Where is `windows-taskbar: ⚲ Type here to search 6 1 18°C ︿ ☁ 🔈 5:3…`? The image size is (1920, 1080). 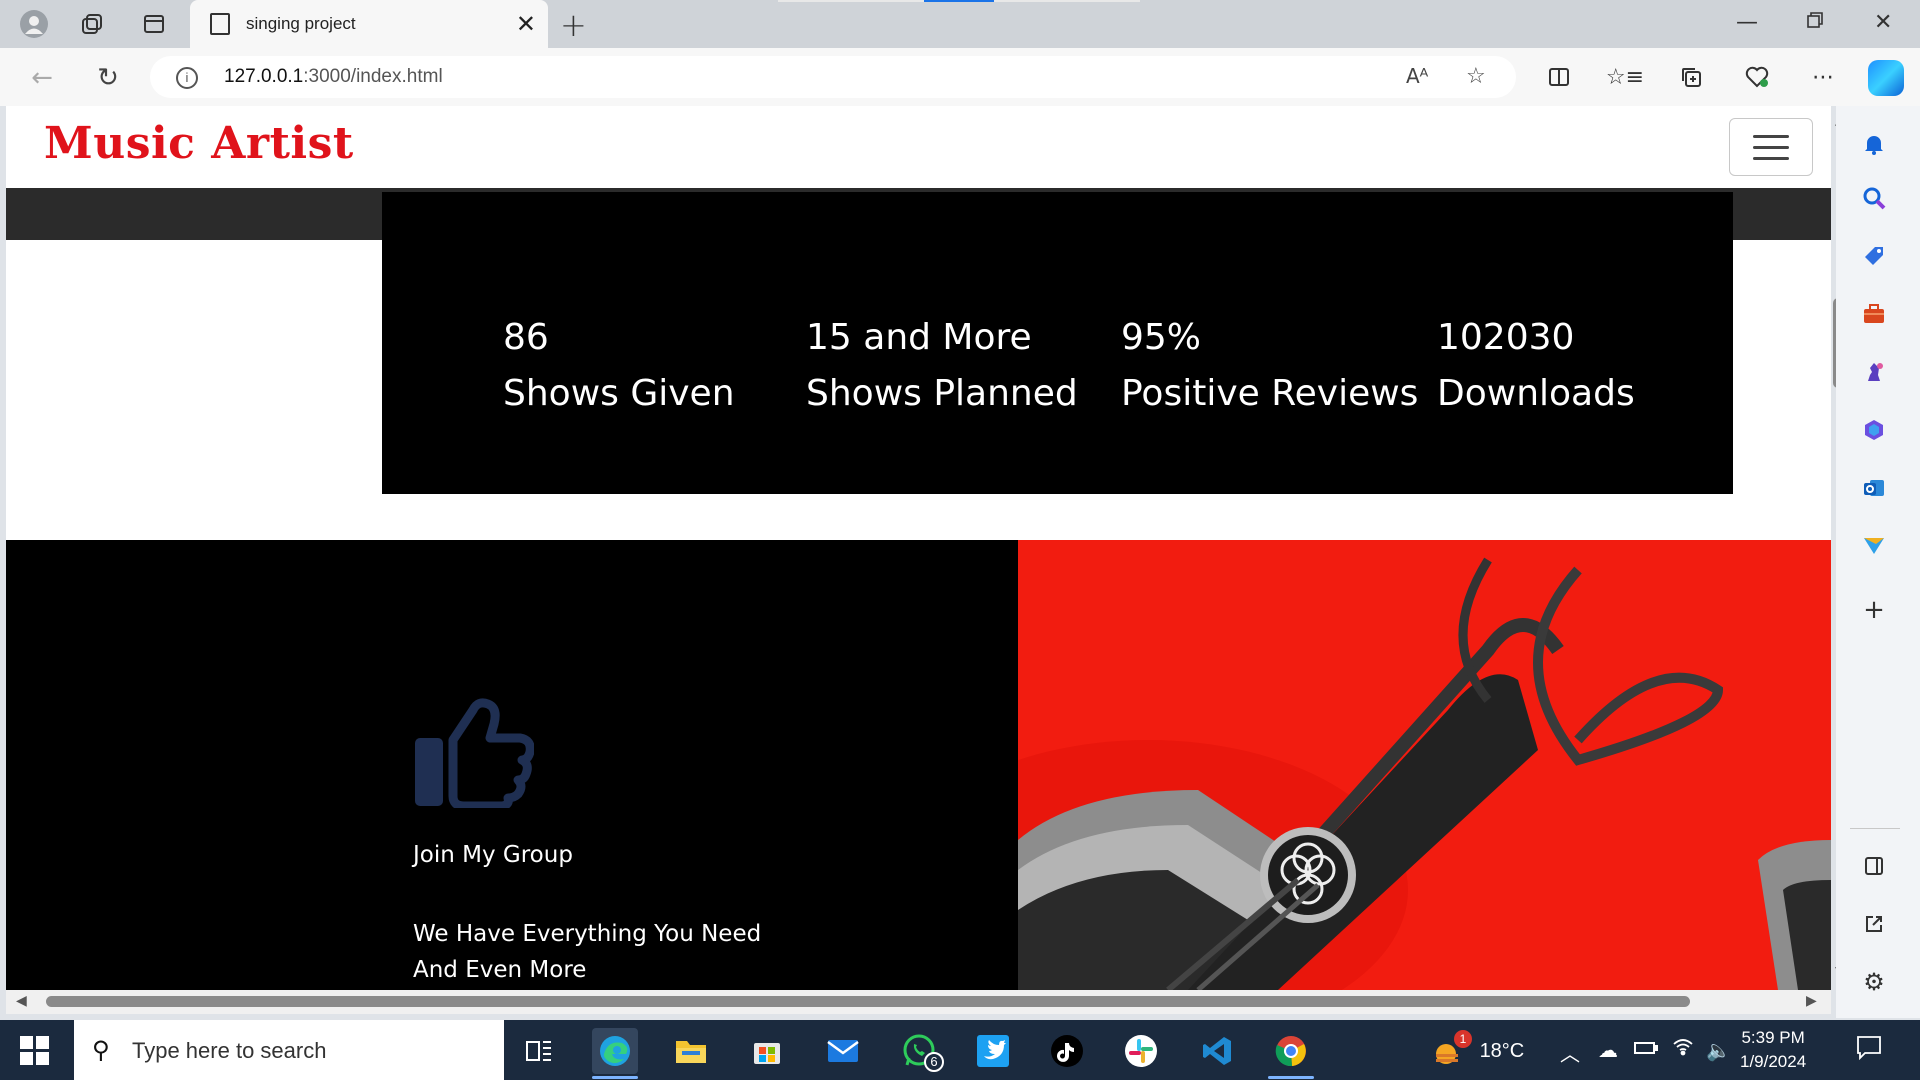 windows-taskbar: ⚲ Type here to search 6 1 18°C ︿ ☁ 🔈 5:3… is located at coordinates (960, 1050).